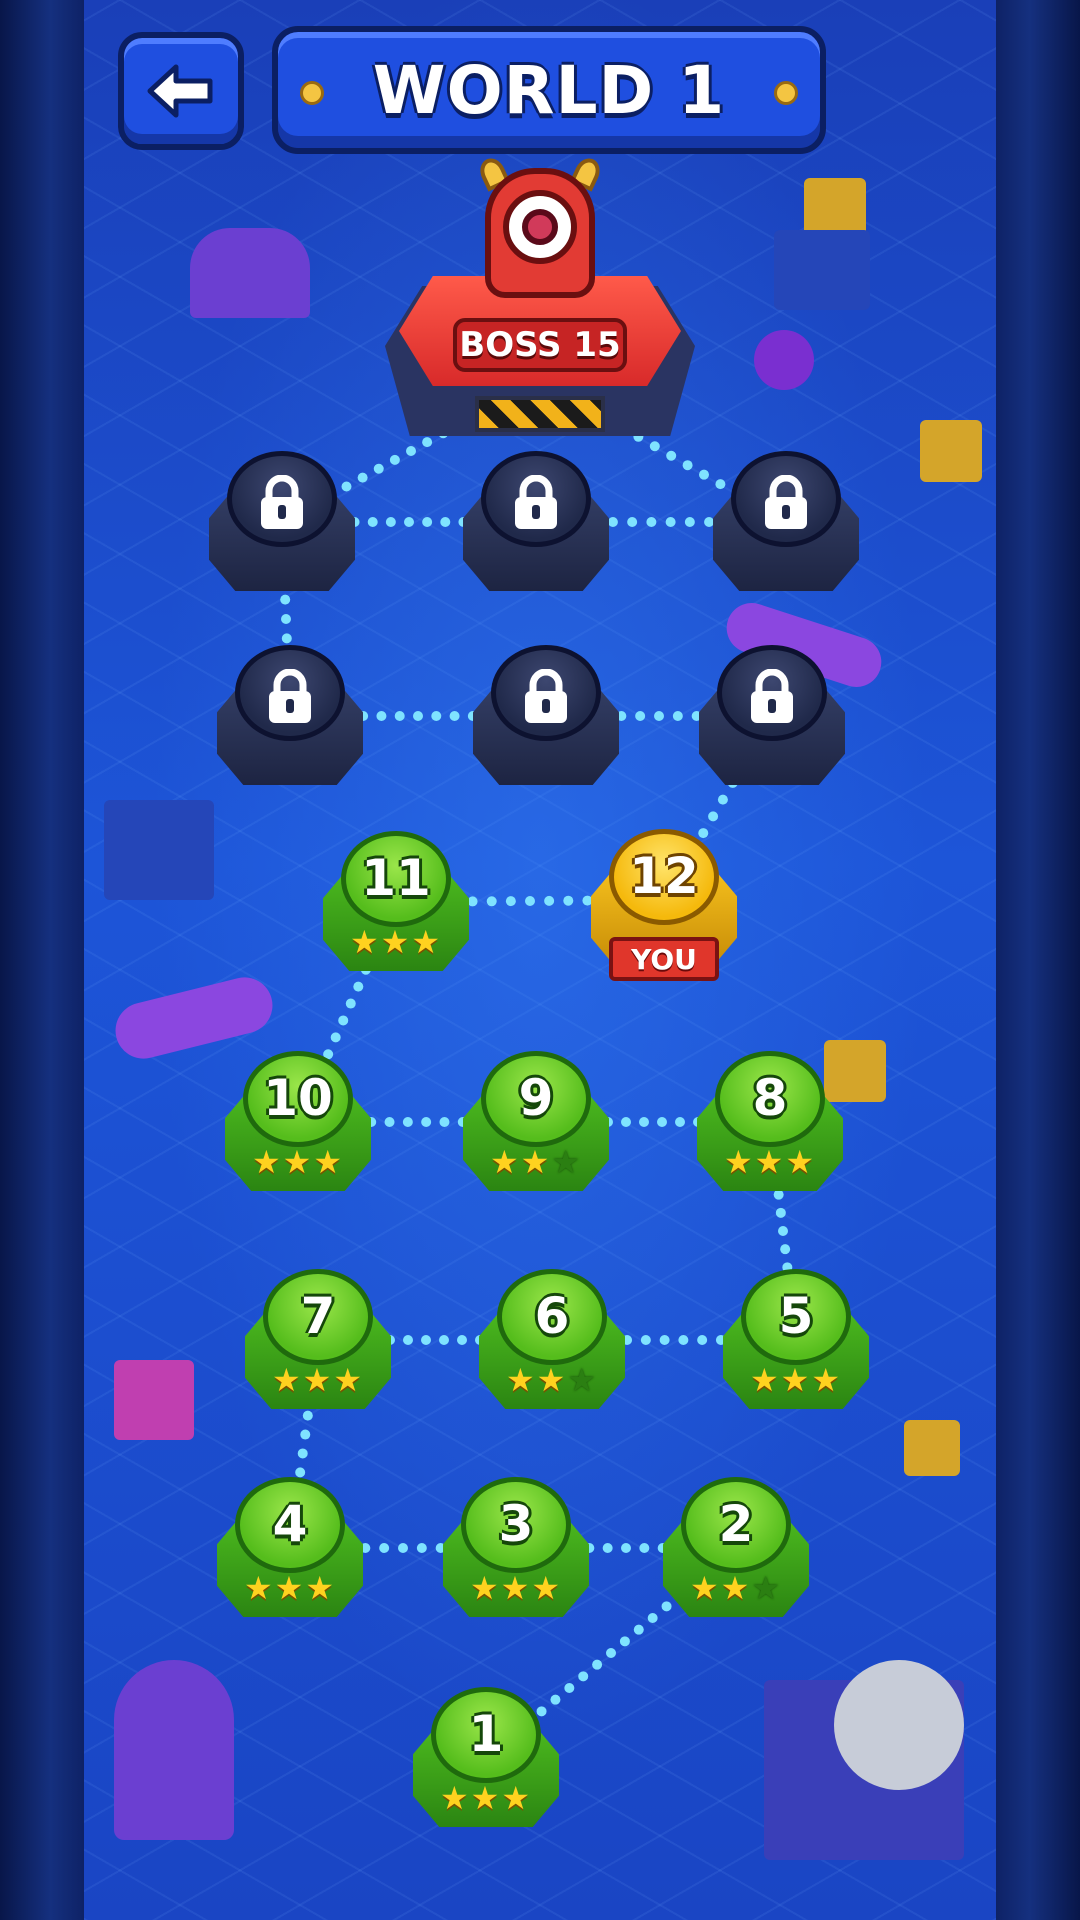  I want to click on level-number: 7, so click(318, 1316).